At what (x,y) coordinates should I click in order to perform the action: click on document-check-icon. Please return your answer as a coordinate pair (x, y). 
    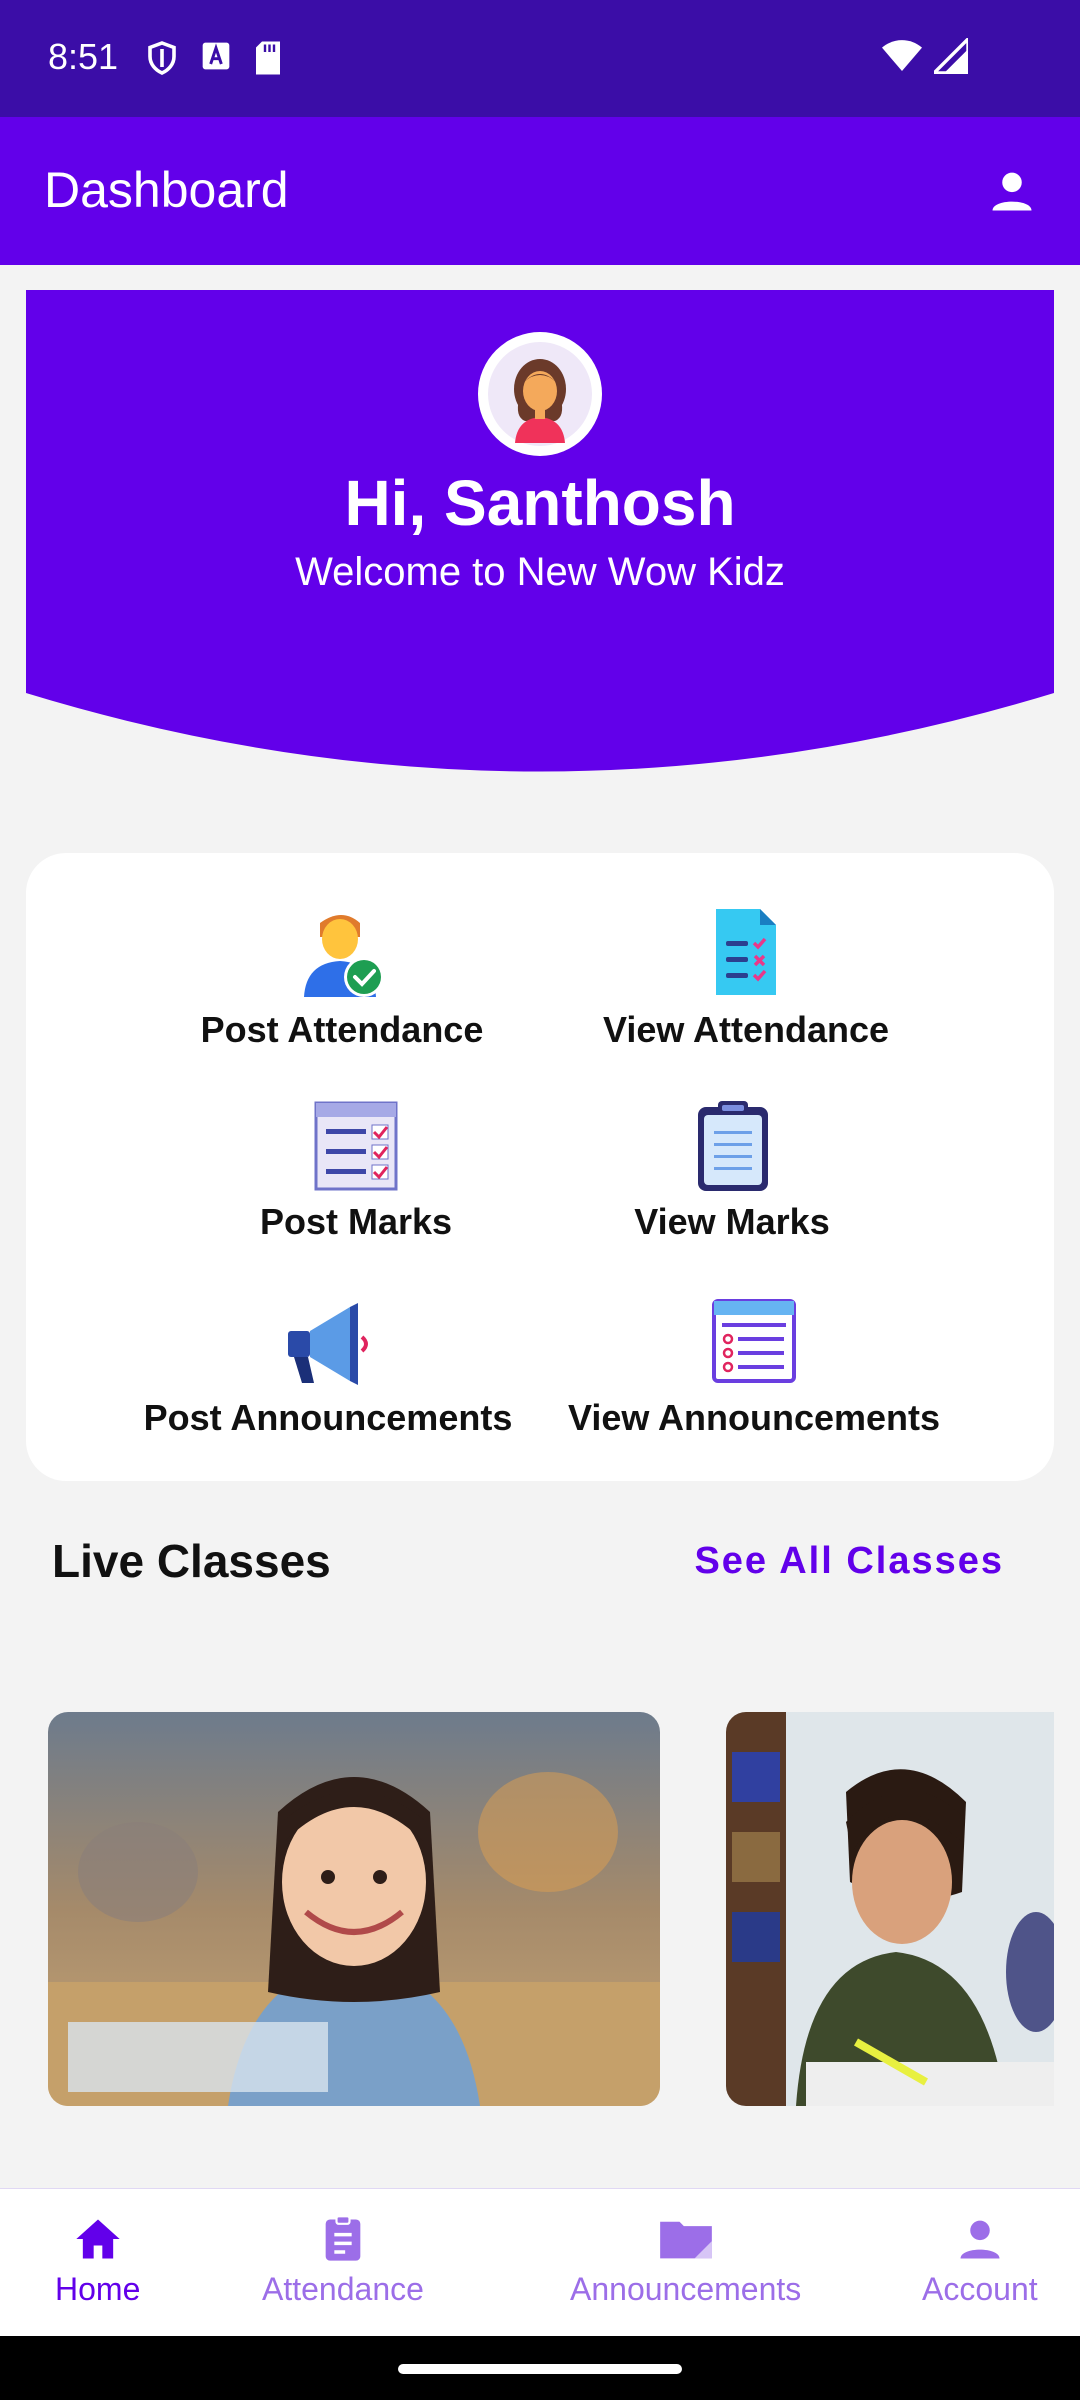
    Looking at the image, I should click on (746, 952).